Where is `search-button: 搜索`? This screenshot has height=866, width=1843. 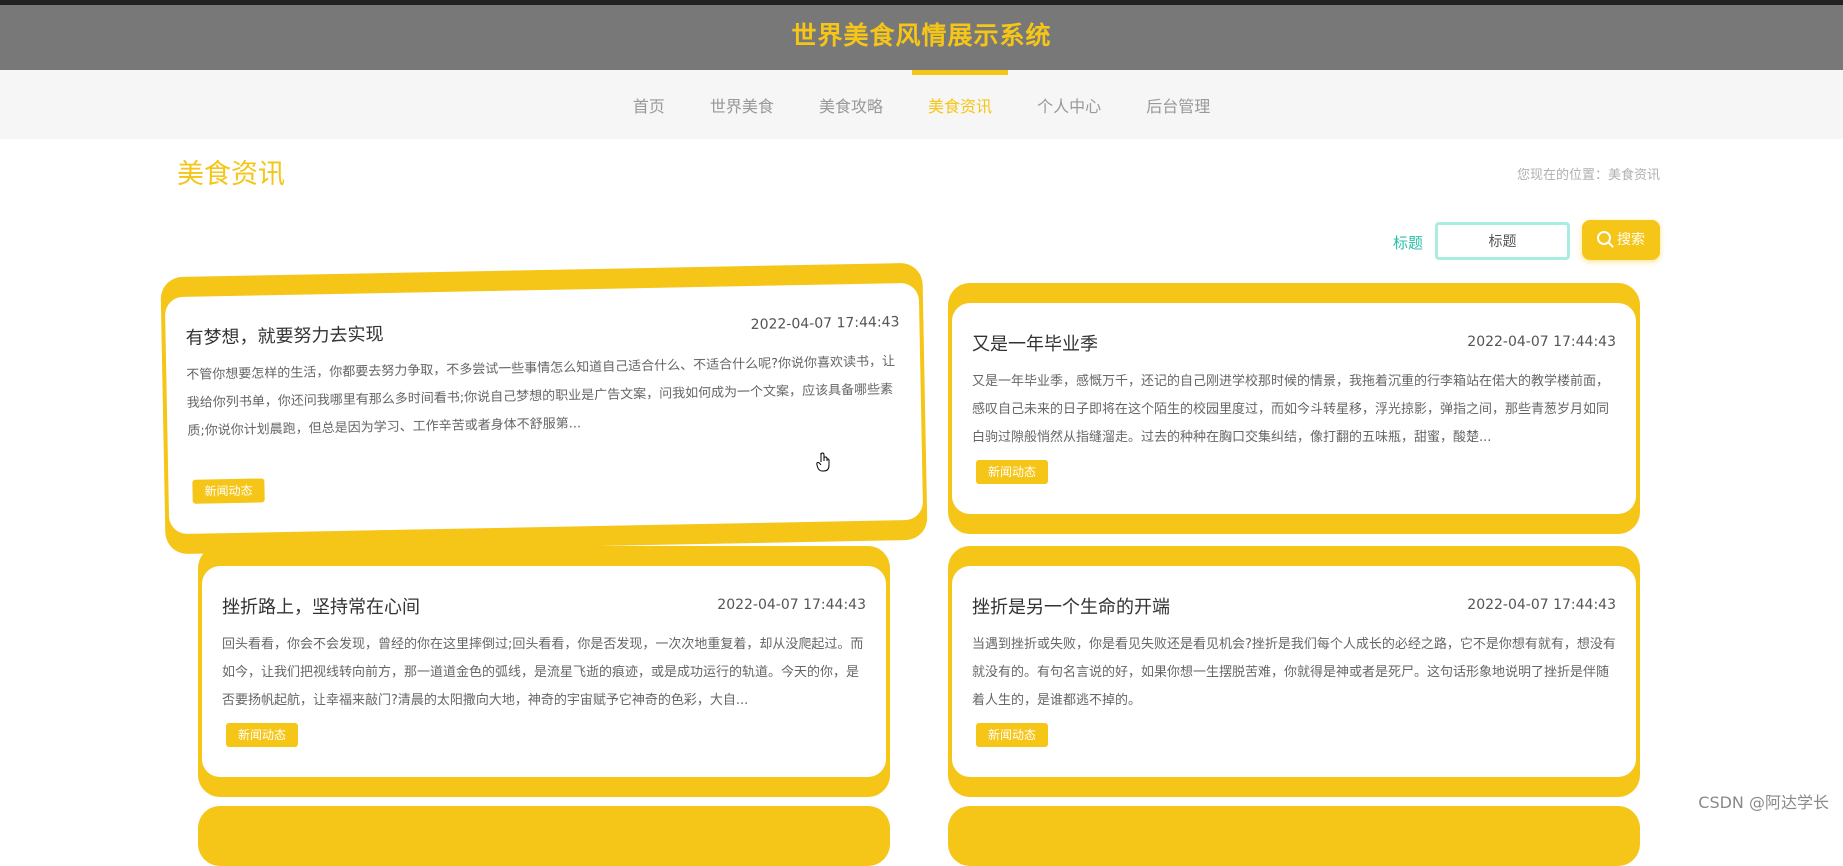 search-button: 搜索 is located at coordinates (1621, 240).